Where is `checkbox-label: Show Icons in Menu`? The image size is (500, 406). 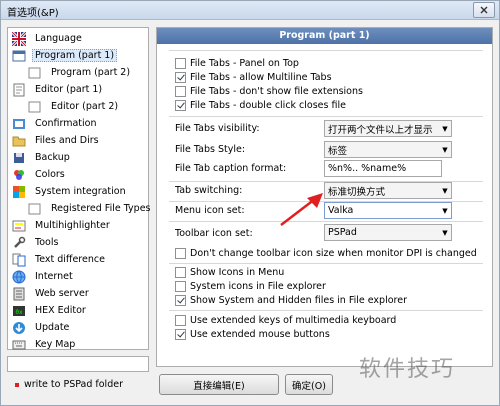 checkbox-label: Show Icons in Menu is located at coordinates (237, 272).